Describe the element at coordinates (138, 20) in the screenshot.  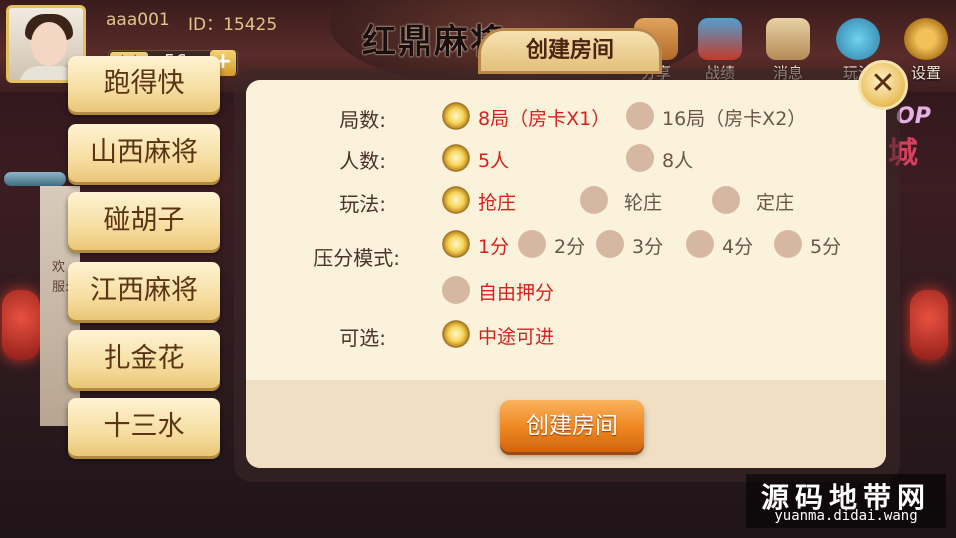
I see `username: aaa001` at that location.